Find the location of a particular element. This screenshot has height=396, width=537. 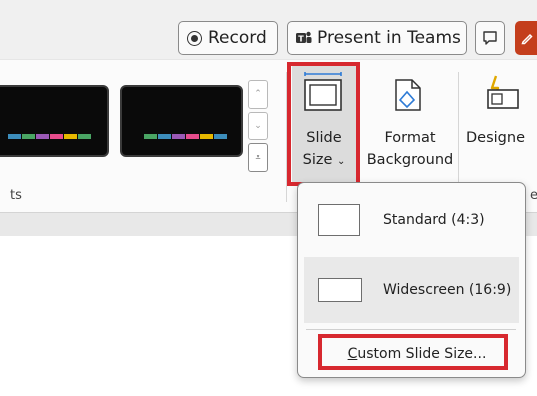

standard-4-3-option: Standard (4:3) is located at coordinates (411, 220).